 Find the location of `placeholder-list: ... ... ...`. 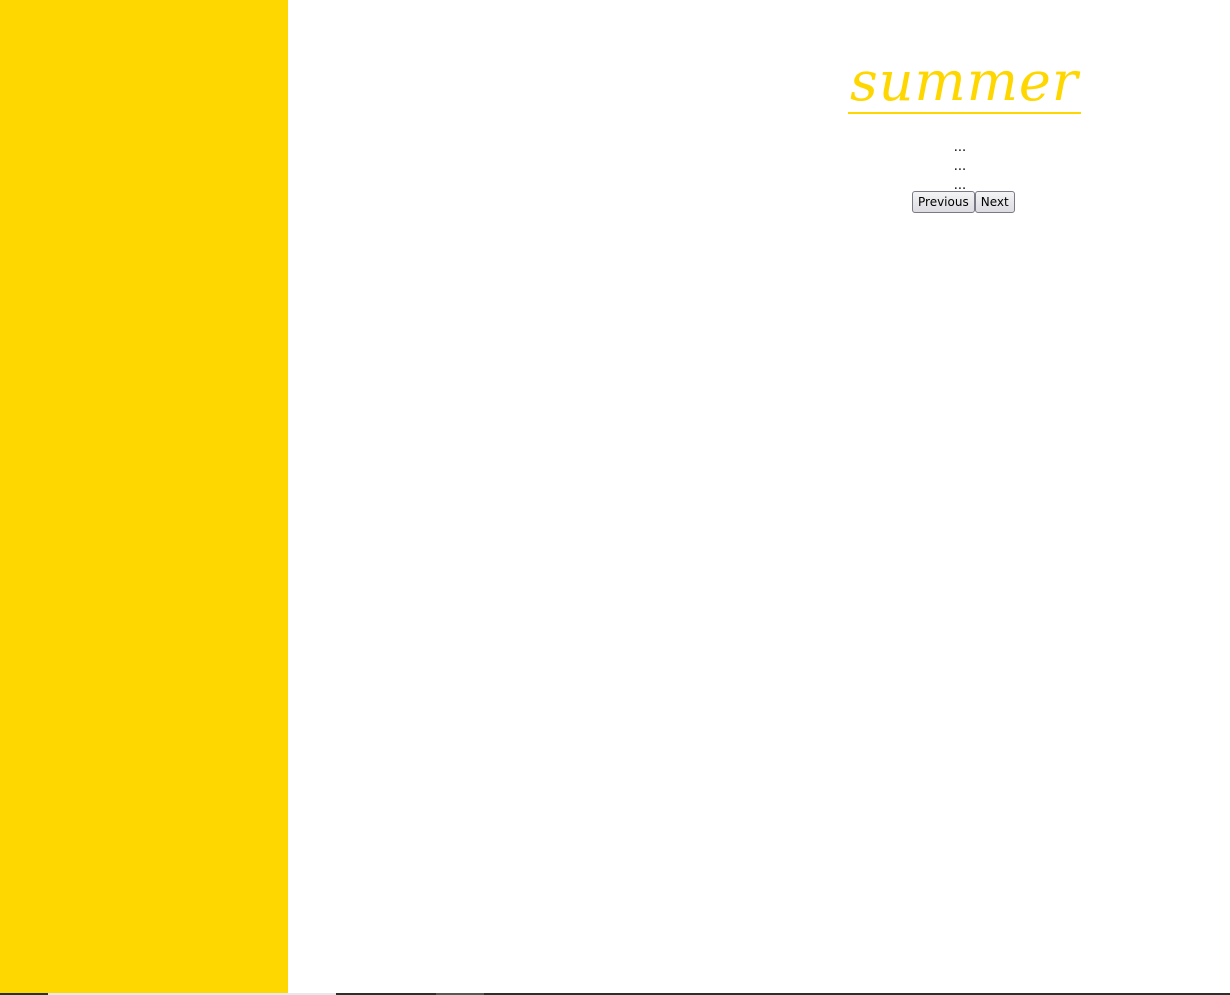

placeholder-list: ... ... ... is located at coordinates (960, 166).